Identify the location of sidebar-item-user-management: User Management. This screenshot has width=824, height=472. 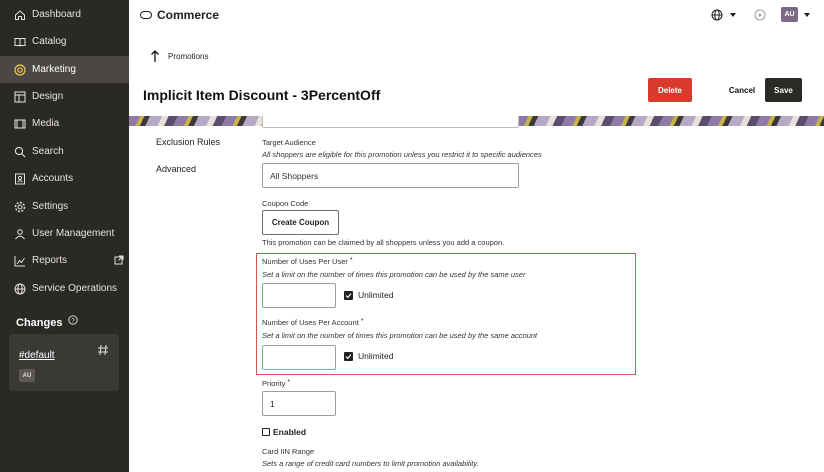
(64, 233).